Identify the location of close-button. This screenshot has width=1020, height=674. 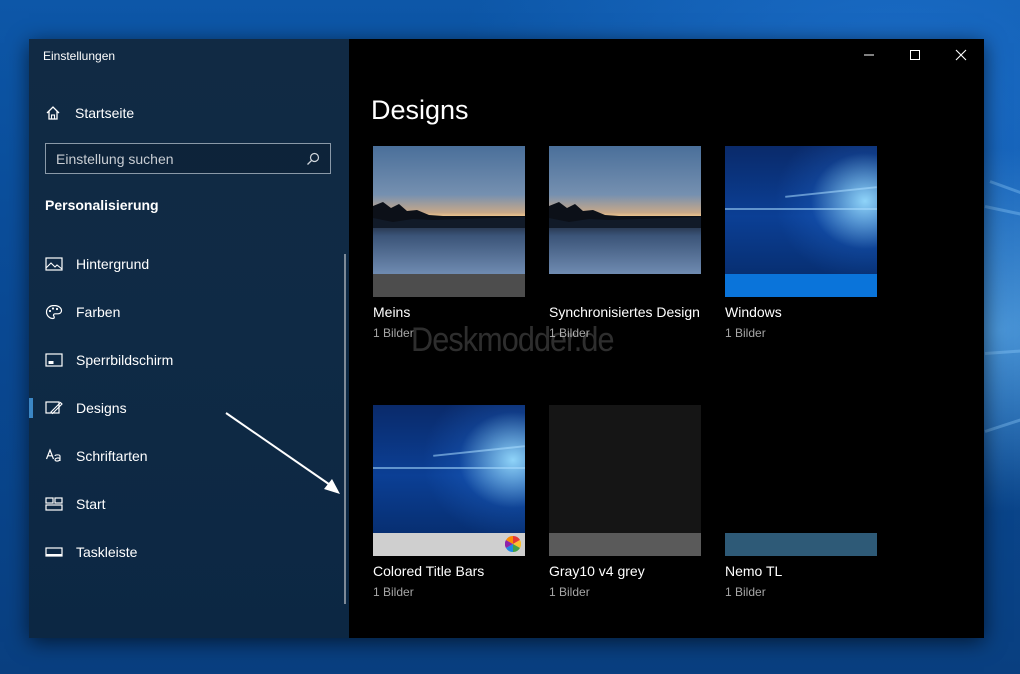
(961, 55).